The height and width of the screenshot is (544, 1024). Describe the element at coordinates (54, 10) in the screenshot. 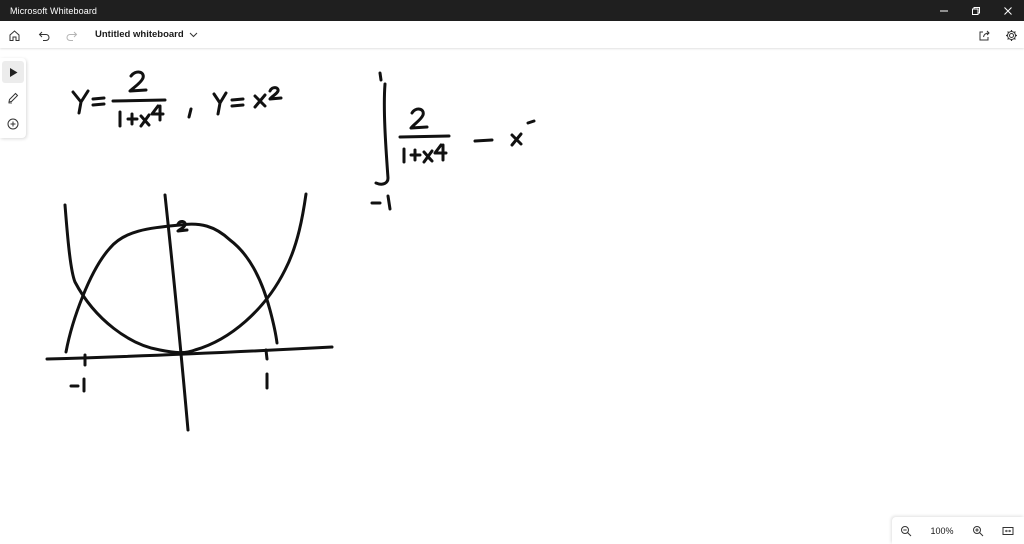

I see `app-title: Microsoft Whiteboard` at that location.